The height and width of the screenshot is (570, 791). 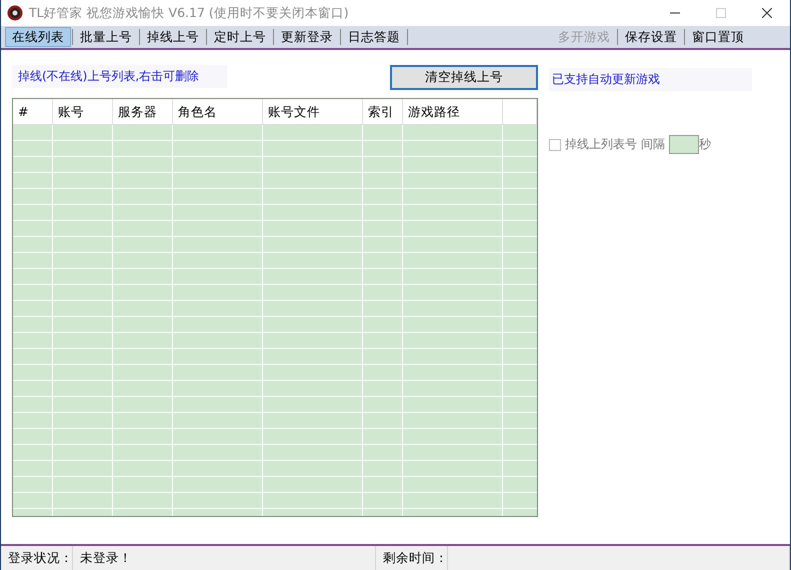 I want to click on column-header: 索引, so click(x=383, y=111).